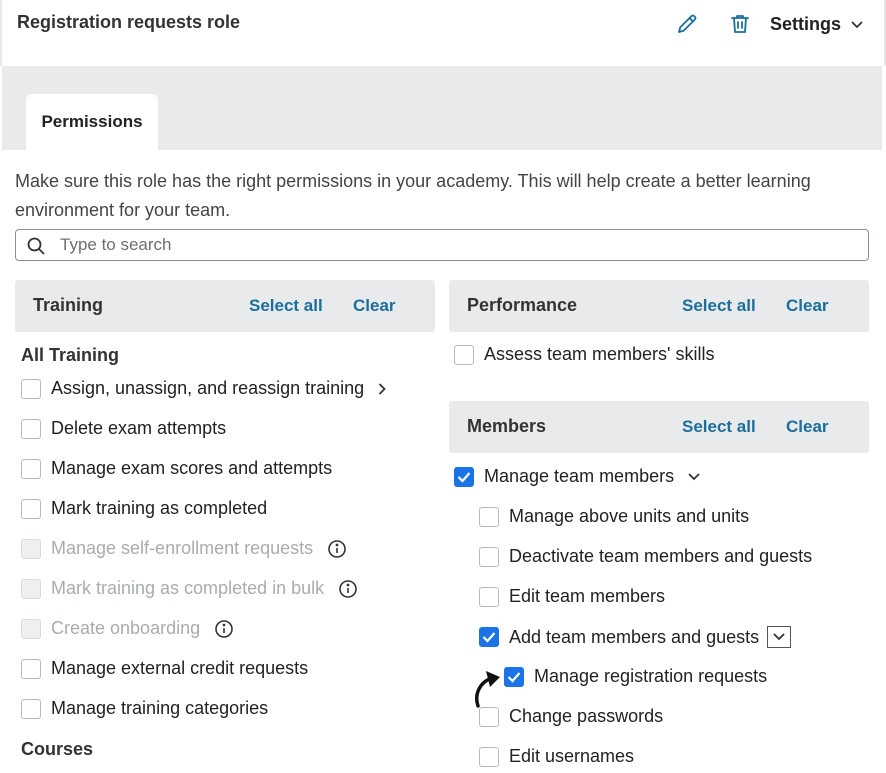 The image size is (886, 773). What do you see at coordinates (587, 596) in the screenshot?
I see `permission-label: Edit team members` at bounding box center [587, 596].